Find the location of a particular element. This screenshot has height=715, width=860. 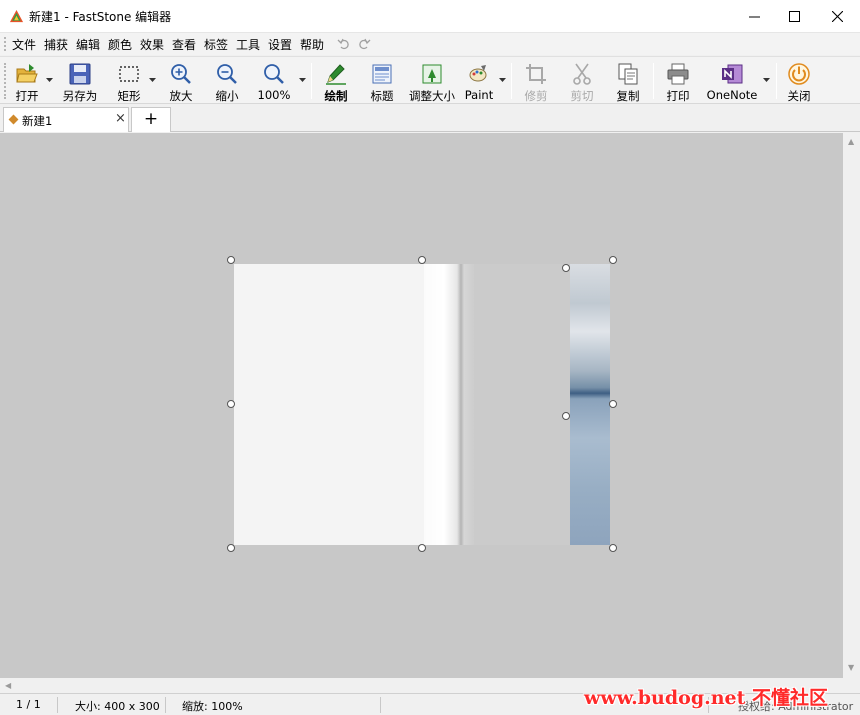

image-sea-photo-strip is located at coordinates (590, 404).